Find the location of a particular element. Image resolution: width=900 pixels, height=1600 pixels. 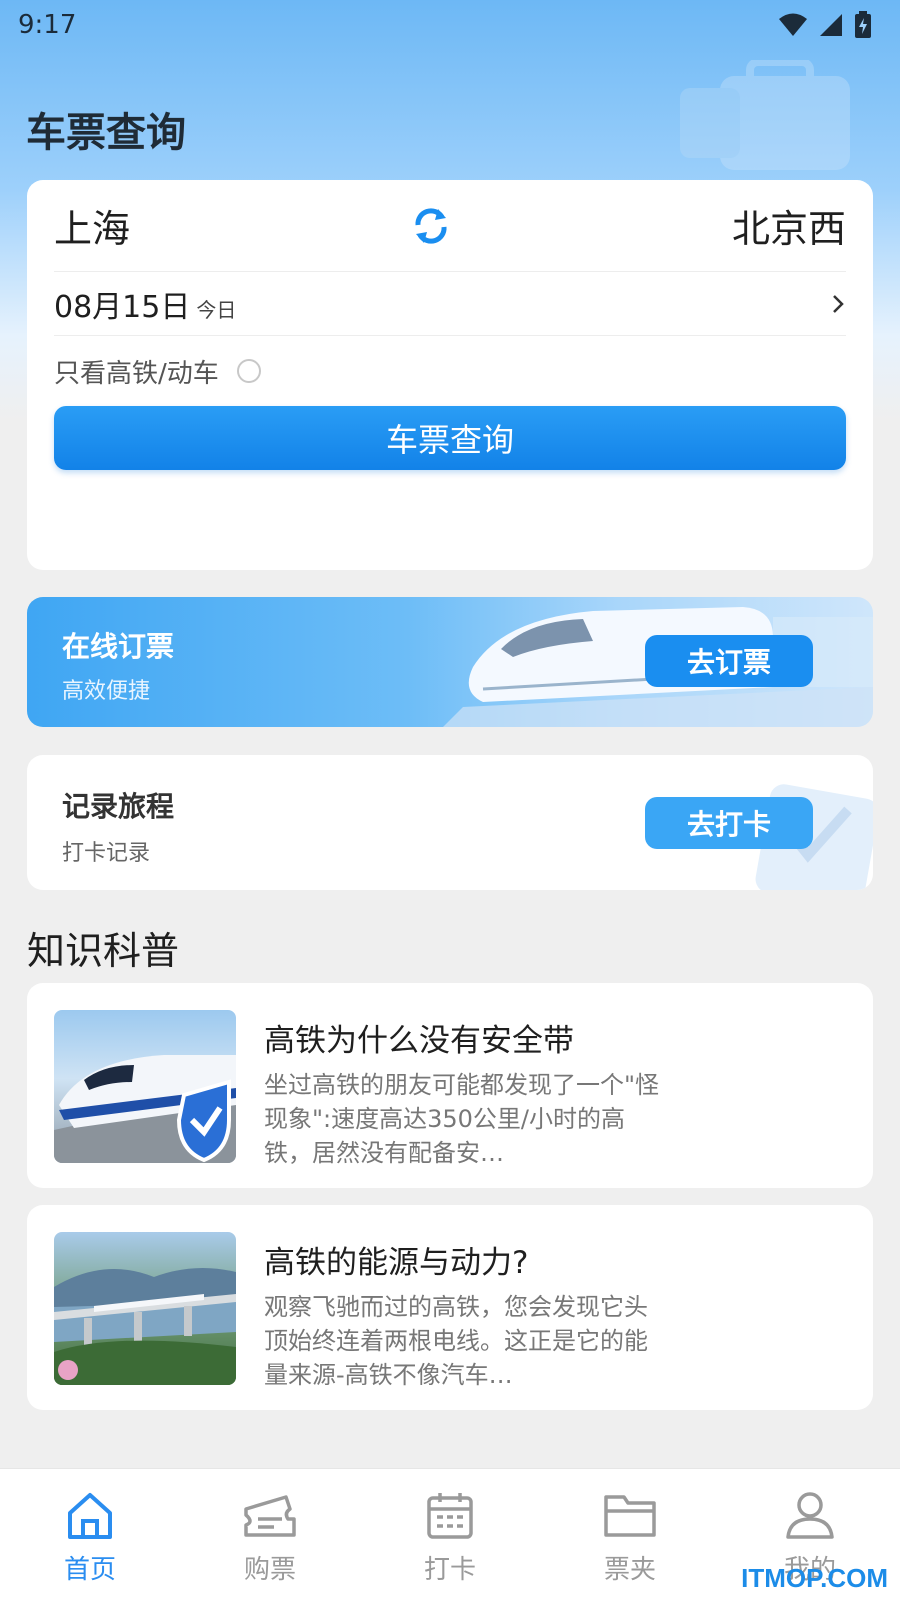

date-selector: 08月15日 今日 is located at coordinates (450, 304).